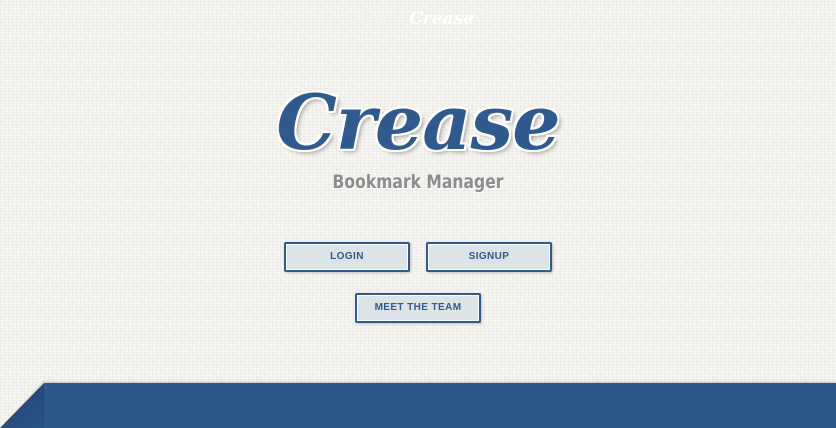 Image resolution: width=836 pixels, height=428 pixels. Describe the element at coordinates (418, 182) in the screenshot. I see `app-subtitle: Bookmark Manager` at that location.